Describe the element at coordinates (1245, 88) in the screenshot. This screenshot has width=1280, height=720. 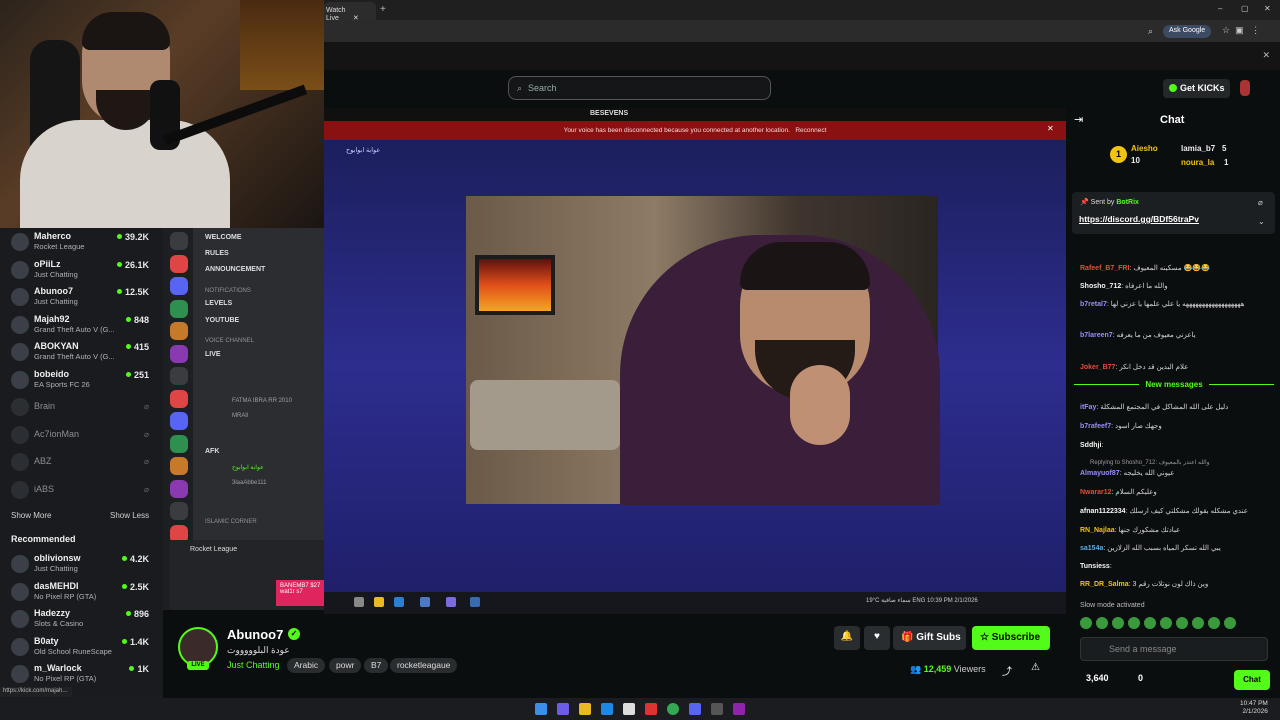
I see `user-avatar` at that location.